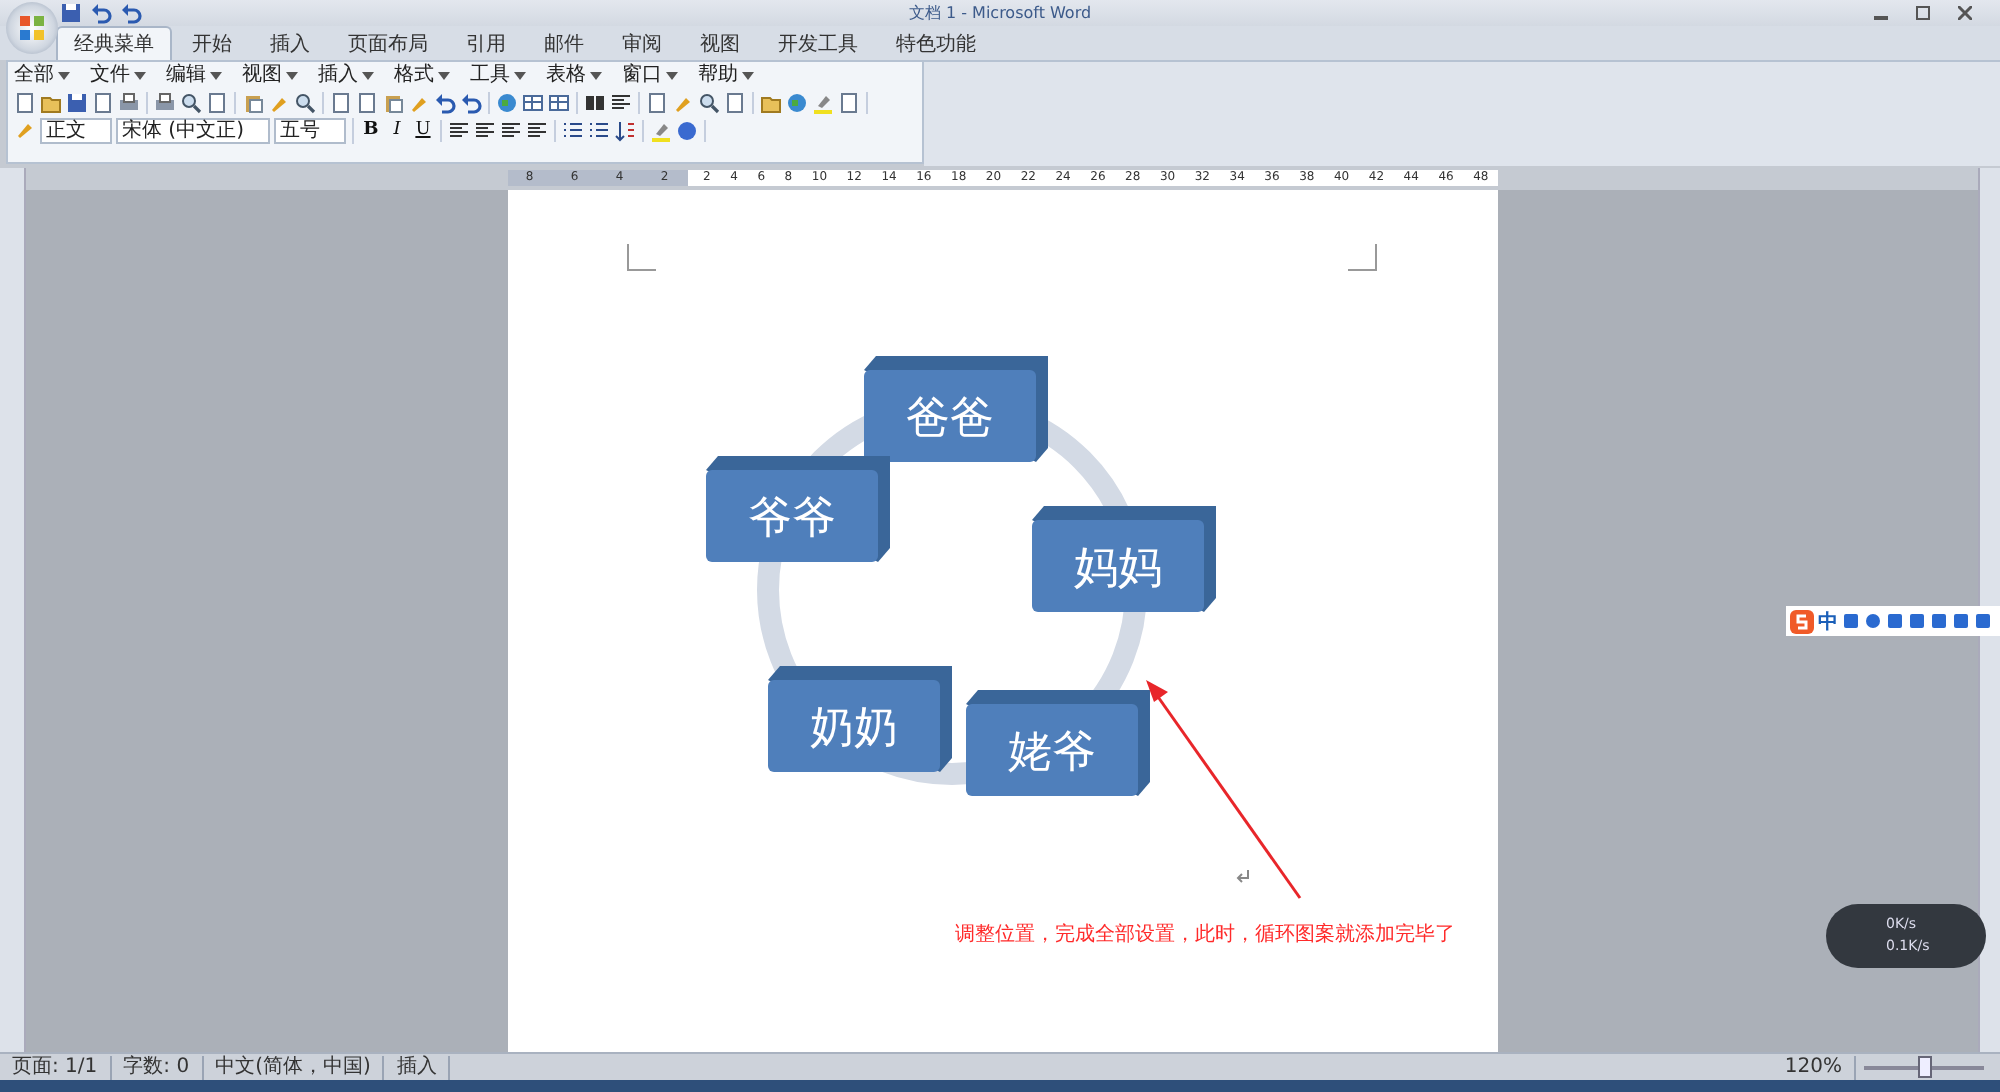  What do you see at coordinates (853, 729) in the screenshot?
I see `shape-label: 奶奶` at bounding box center [853, 729].